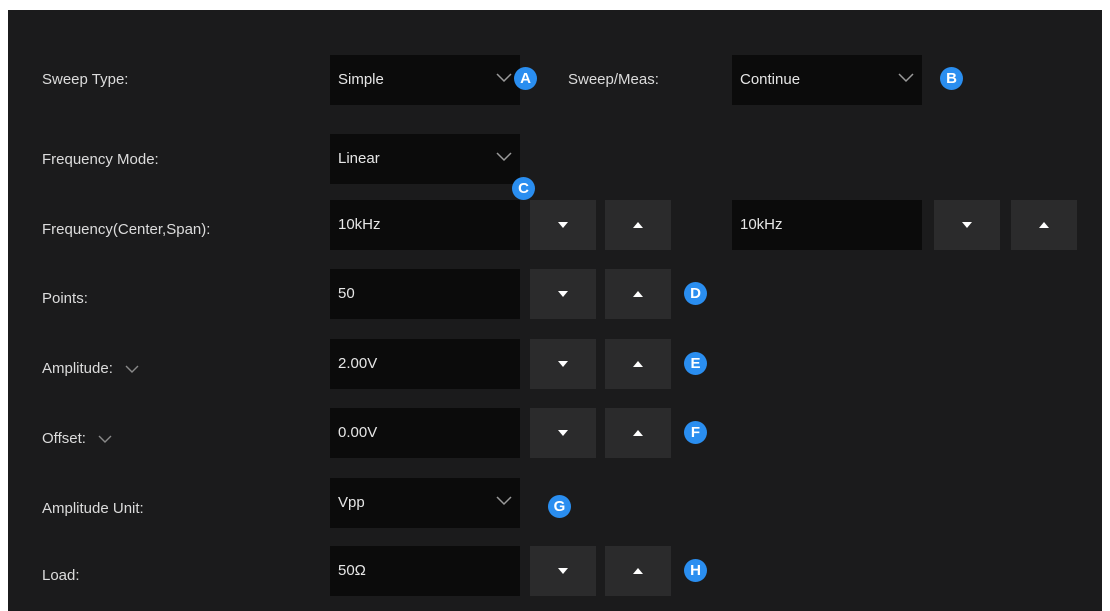 This screenshot has height=611, width=1110. Describe the element at coordinates (827, 80) in the screenshot. I see `sweep-meas-select: Continue` at that location.